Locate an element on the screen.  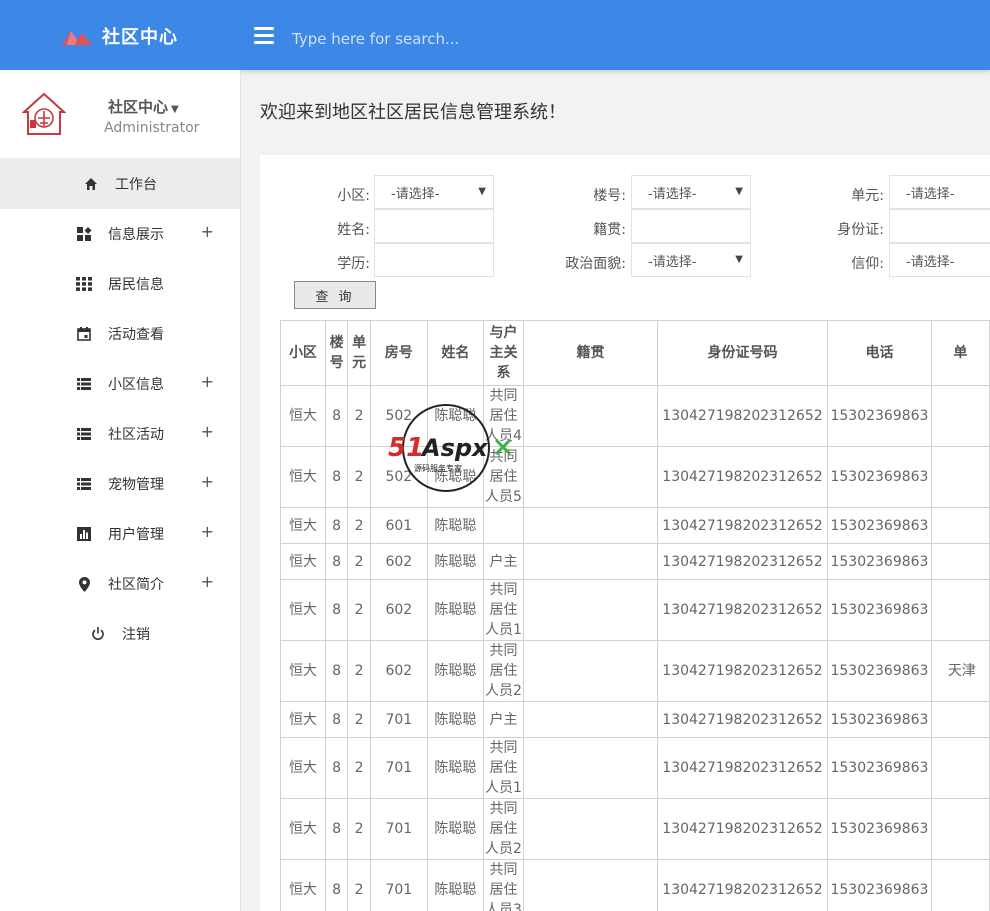
unit-label: 单元: is located at coordinates (867, 196).